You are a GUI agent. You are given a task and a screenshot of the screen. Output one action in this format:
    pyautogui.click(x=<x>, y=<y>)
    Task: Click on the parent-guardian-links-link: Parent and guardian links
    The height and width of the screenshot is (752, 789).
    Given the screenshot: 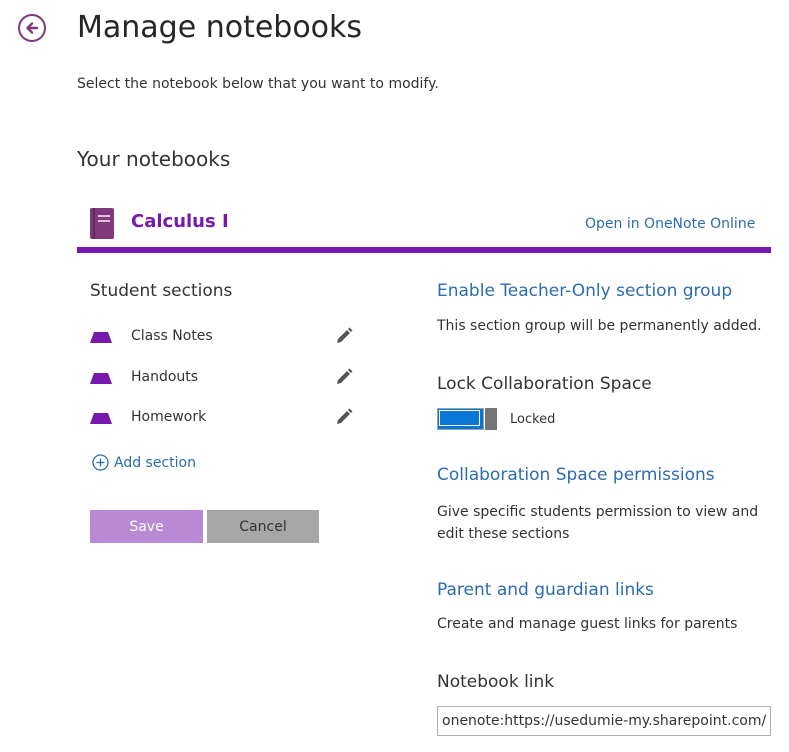 What is the action you would take?
    pyautogui.click(x=545, y=590)
    